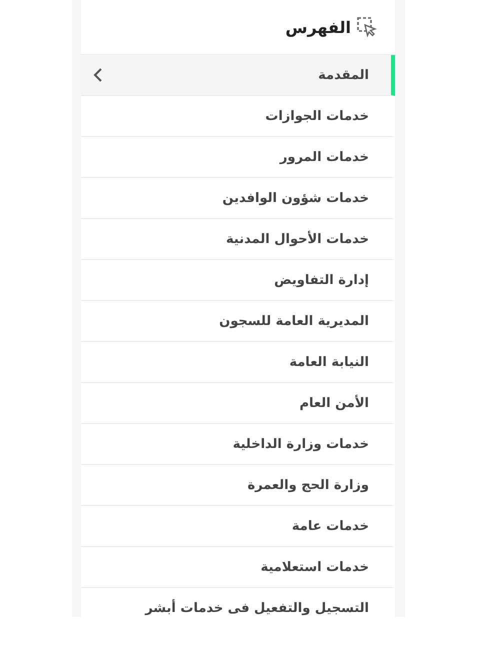  What do you see at coordinates (238, 444) in the screenshot?
I see `index-item: خدمات وزارة الداخلية` at bounding box center [238, 444].